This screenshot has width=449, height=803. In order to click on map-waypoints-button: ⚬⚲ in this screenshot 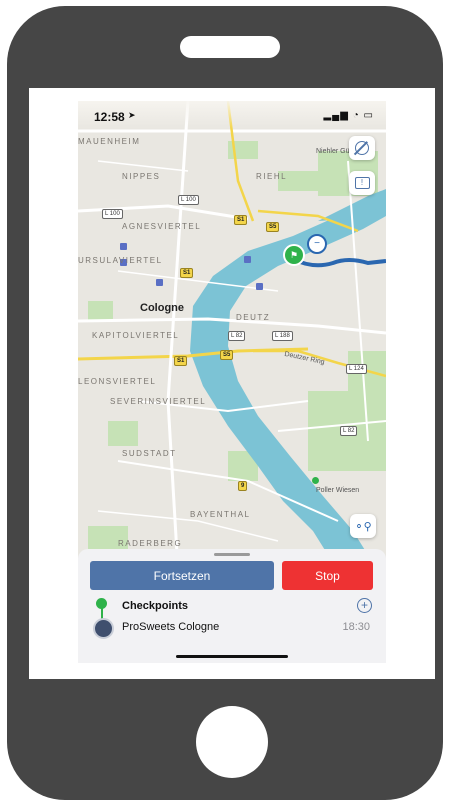, I will do `click(363, 526)`.